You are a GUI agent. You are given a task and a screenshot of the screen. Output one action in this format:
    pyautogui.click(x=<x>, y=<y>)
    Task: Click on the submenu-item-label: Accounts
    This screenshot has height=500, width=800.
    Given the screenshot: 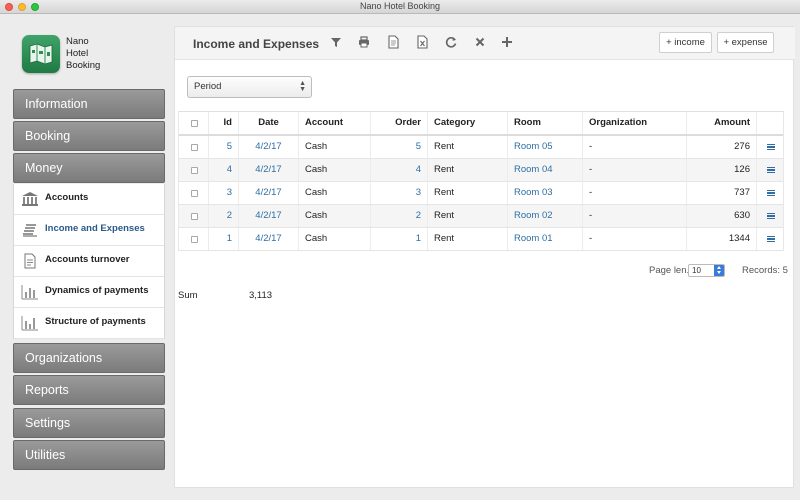 What is the action you would take?
    pyautogui.click(x=67, y=197)
    